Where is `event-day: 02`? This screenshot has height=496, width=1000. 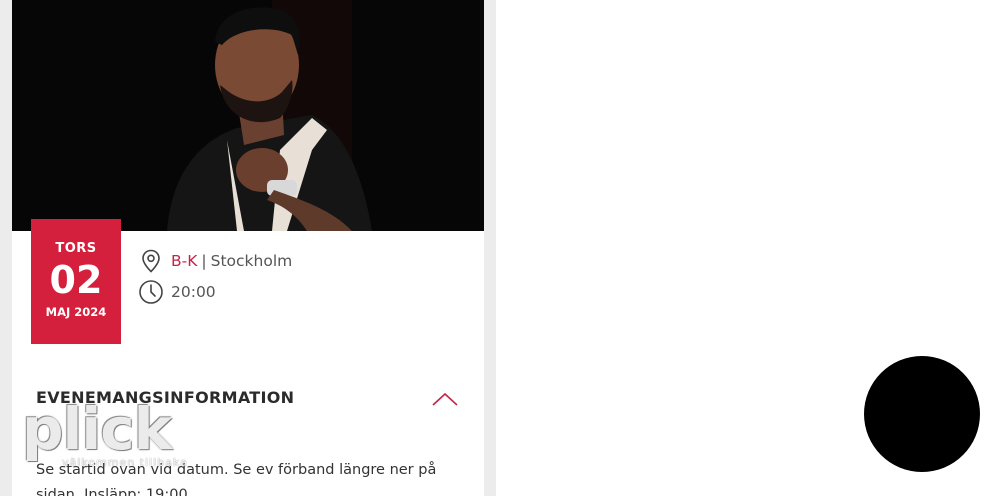 event-day: 02 is located at coordinates (76, 280).